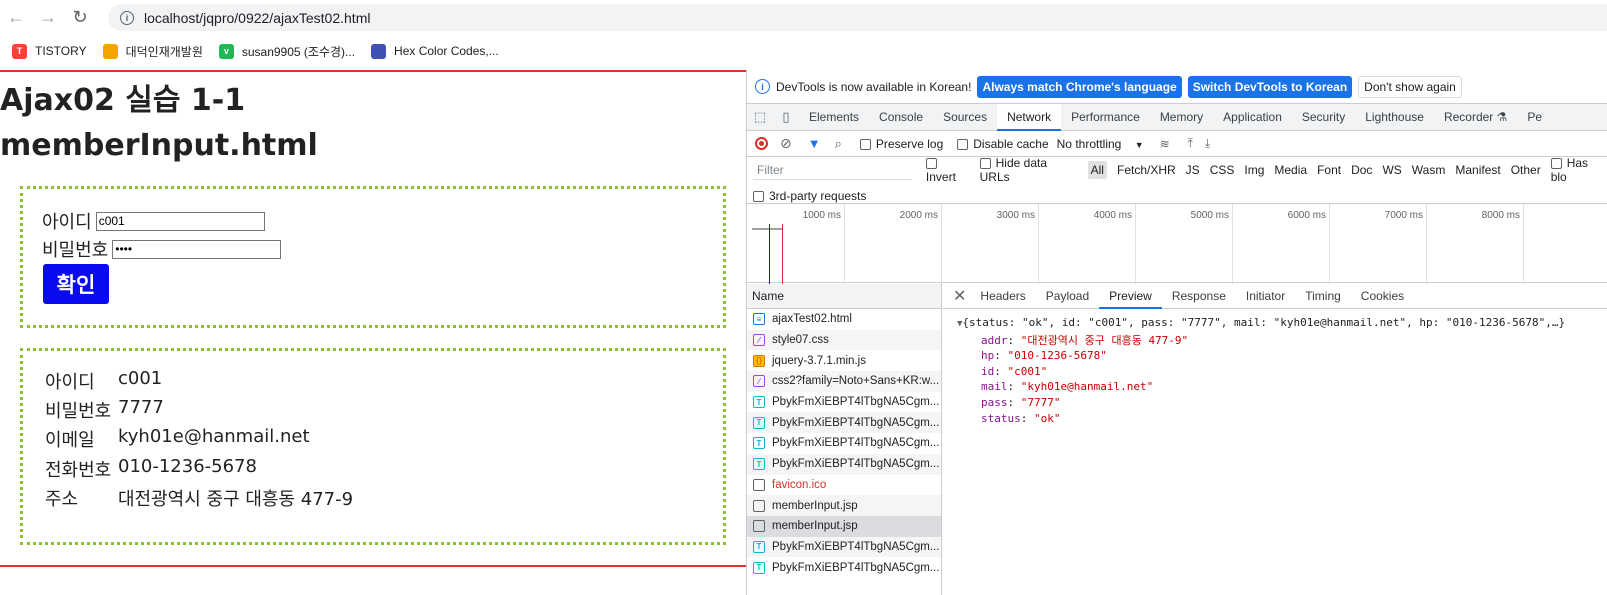 Image resolution: width=1607 pixels, height=595 pixels. Describe the element at coordinates (844, 485) in the screenshot. I see `request-row: favicon.ico` at that location.